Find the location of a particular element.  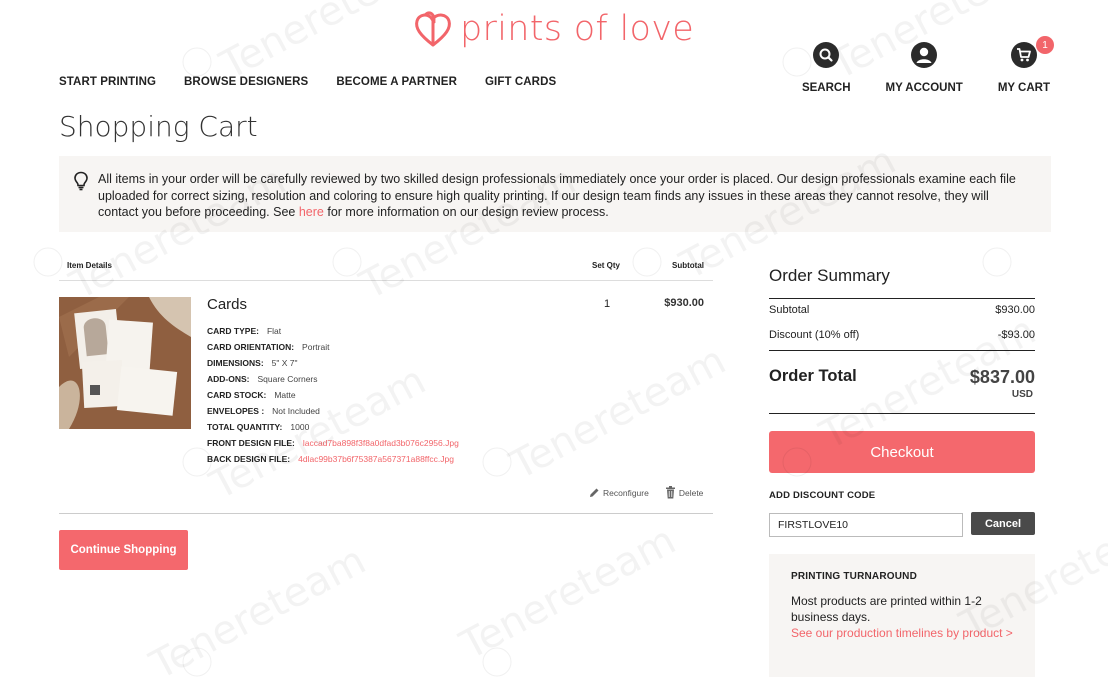

attr-value: Square Corners is located at coordinates (287, 379).